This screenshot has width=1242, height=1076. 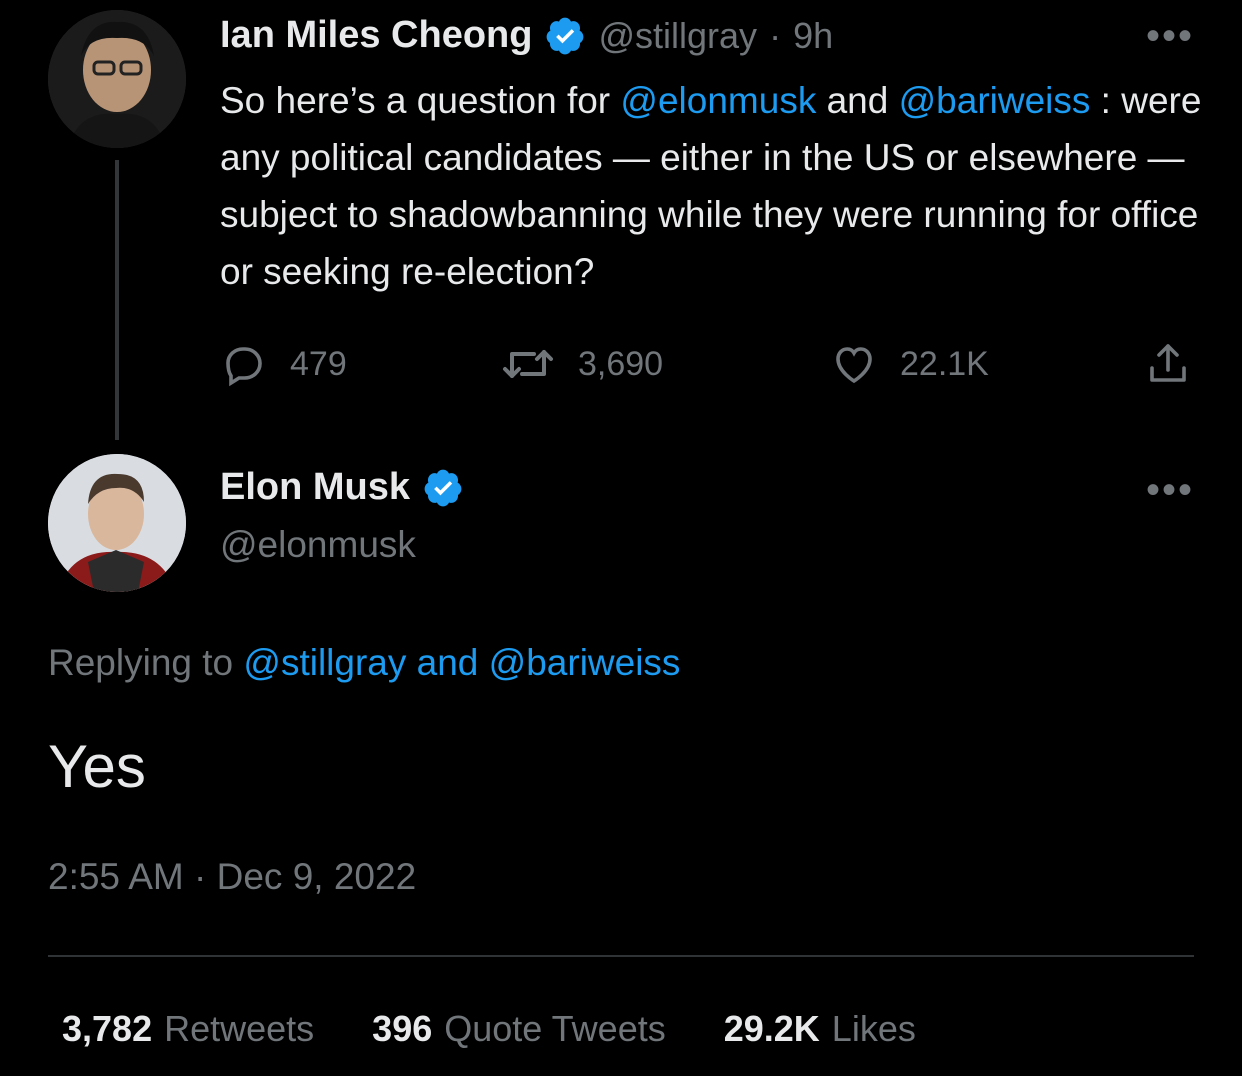 What do you see at coordinates (461, 662) in the screenshot?
I see `replying-targets: @stillgray and @bariweiss` at bounding box center [461, 662].